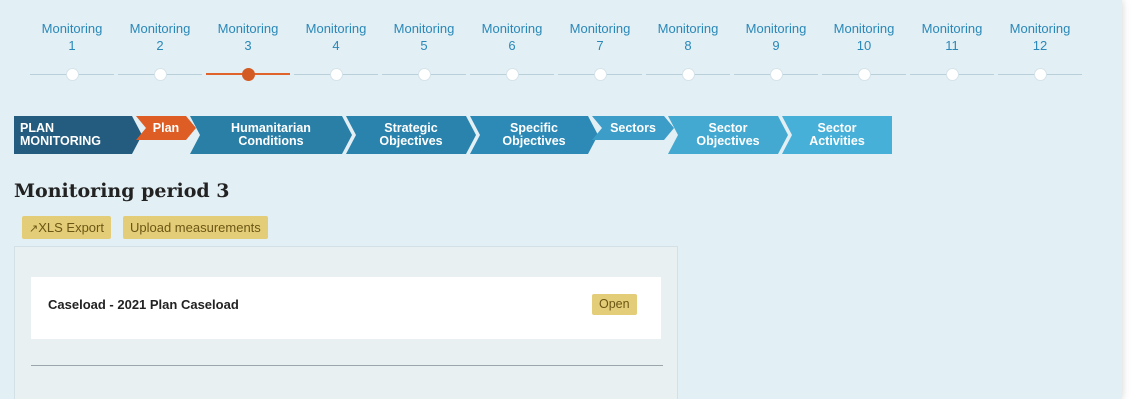  I want to click on tab-number: 2, so click(160, 45).